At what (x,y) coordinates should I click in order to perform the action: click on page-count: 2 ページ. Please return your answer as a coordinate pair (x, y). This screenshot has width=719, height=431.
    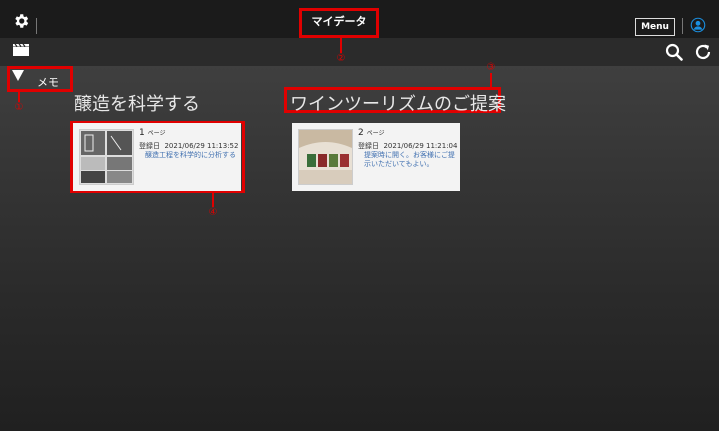
    Looking at the image, I should click on (371, 133).